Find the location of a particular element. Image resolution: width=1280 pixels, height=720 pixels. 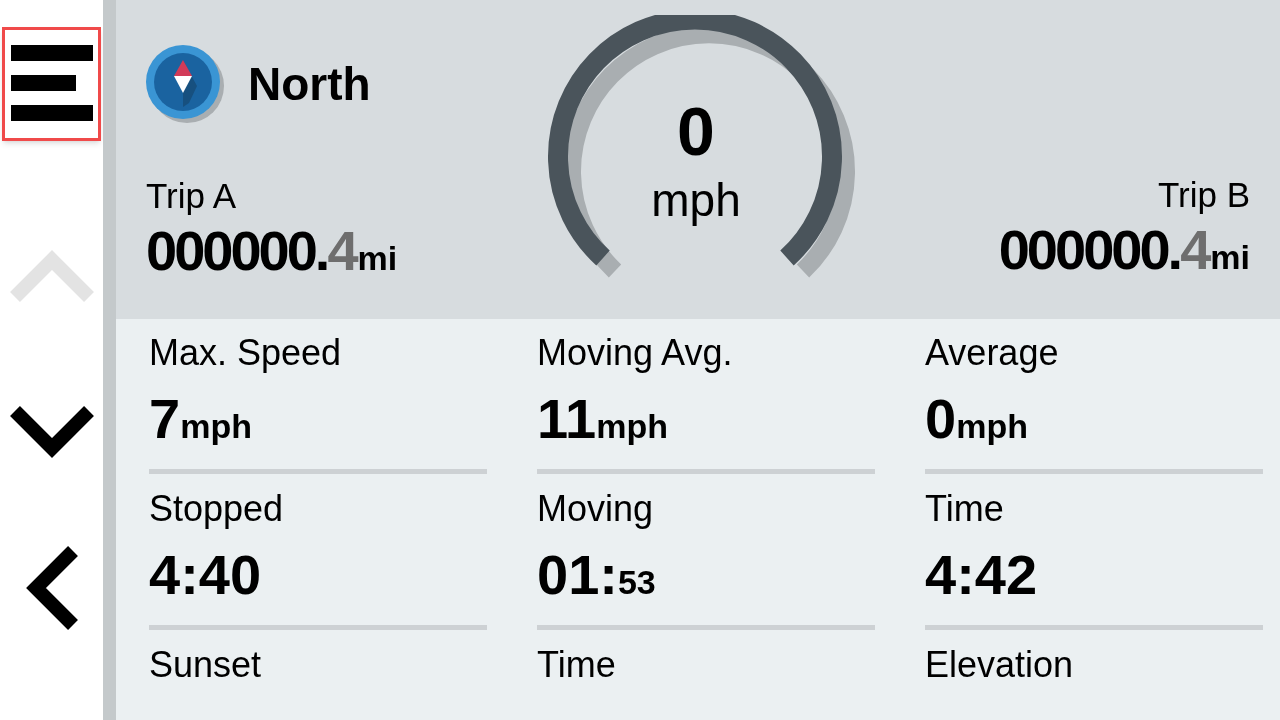

field-value: 11mph is located at coordinates (602, 419).